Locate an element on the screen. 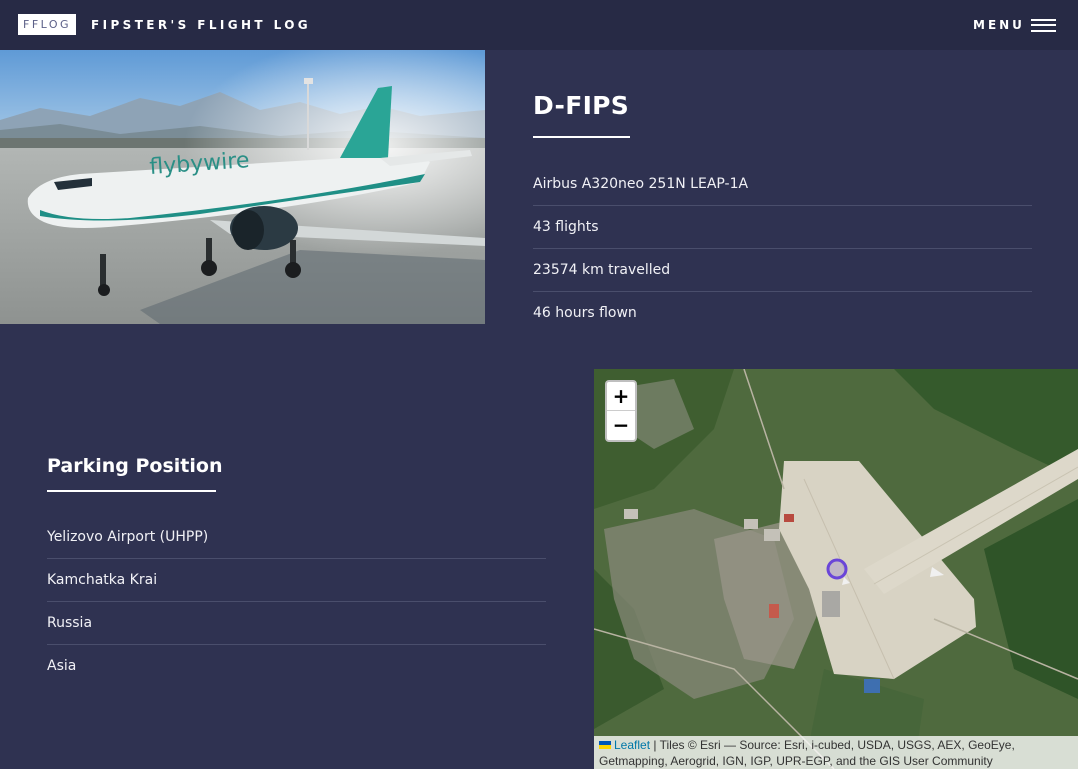 The height and width of the screenshot is (769, 1078). hamburger-icon is located at coordinates (1043, 25).